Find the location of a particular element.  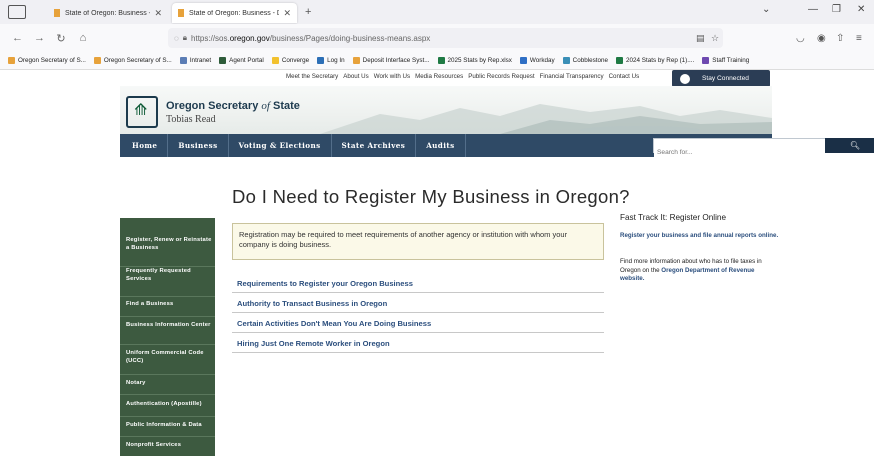

bookmark-star-icon: ☆ is located at coordinates (715, 38).